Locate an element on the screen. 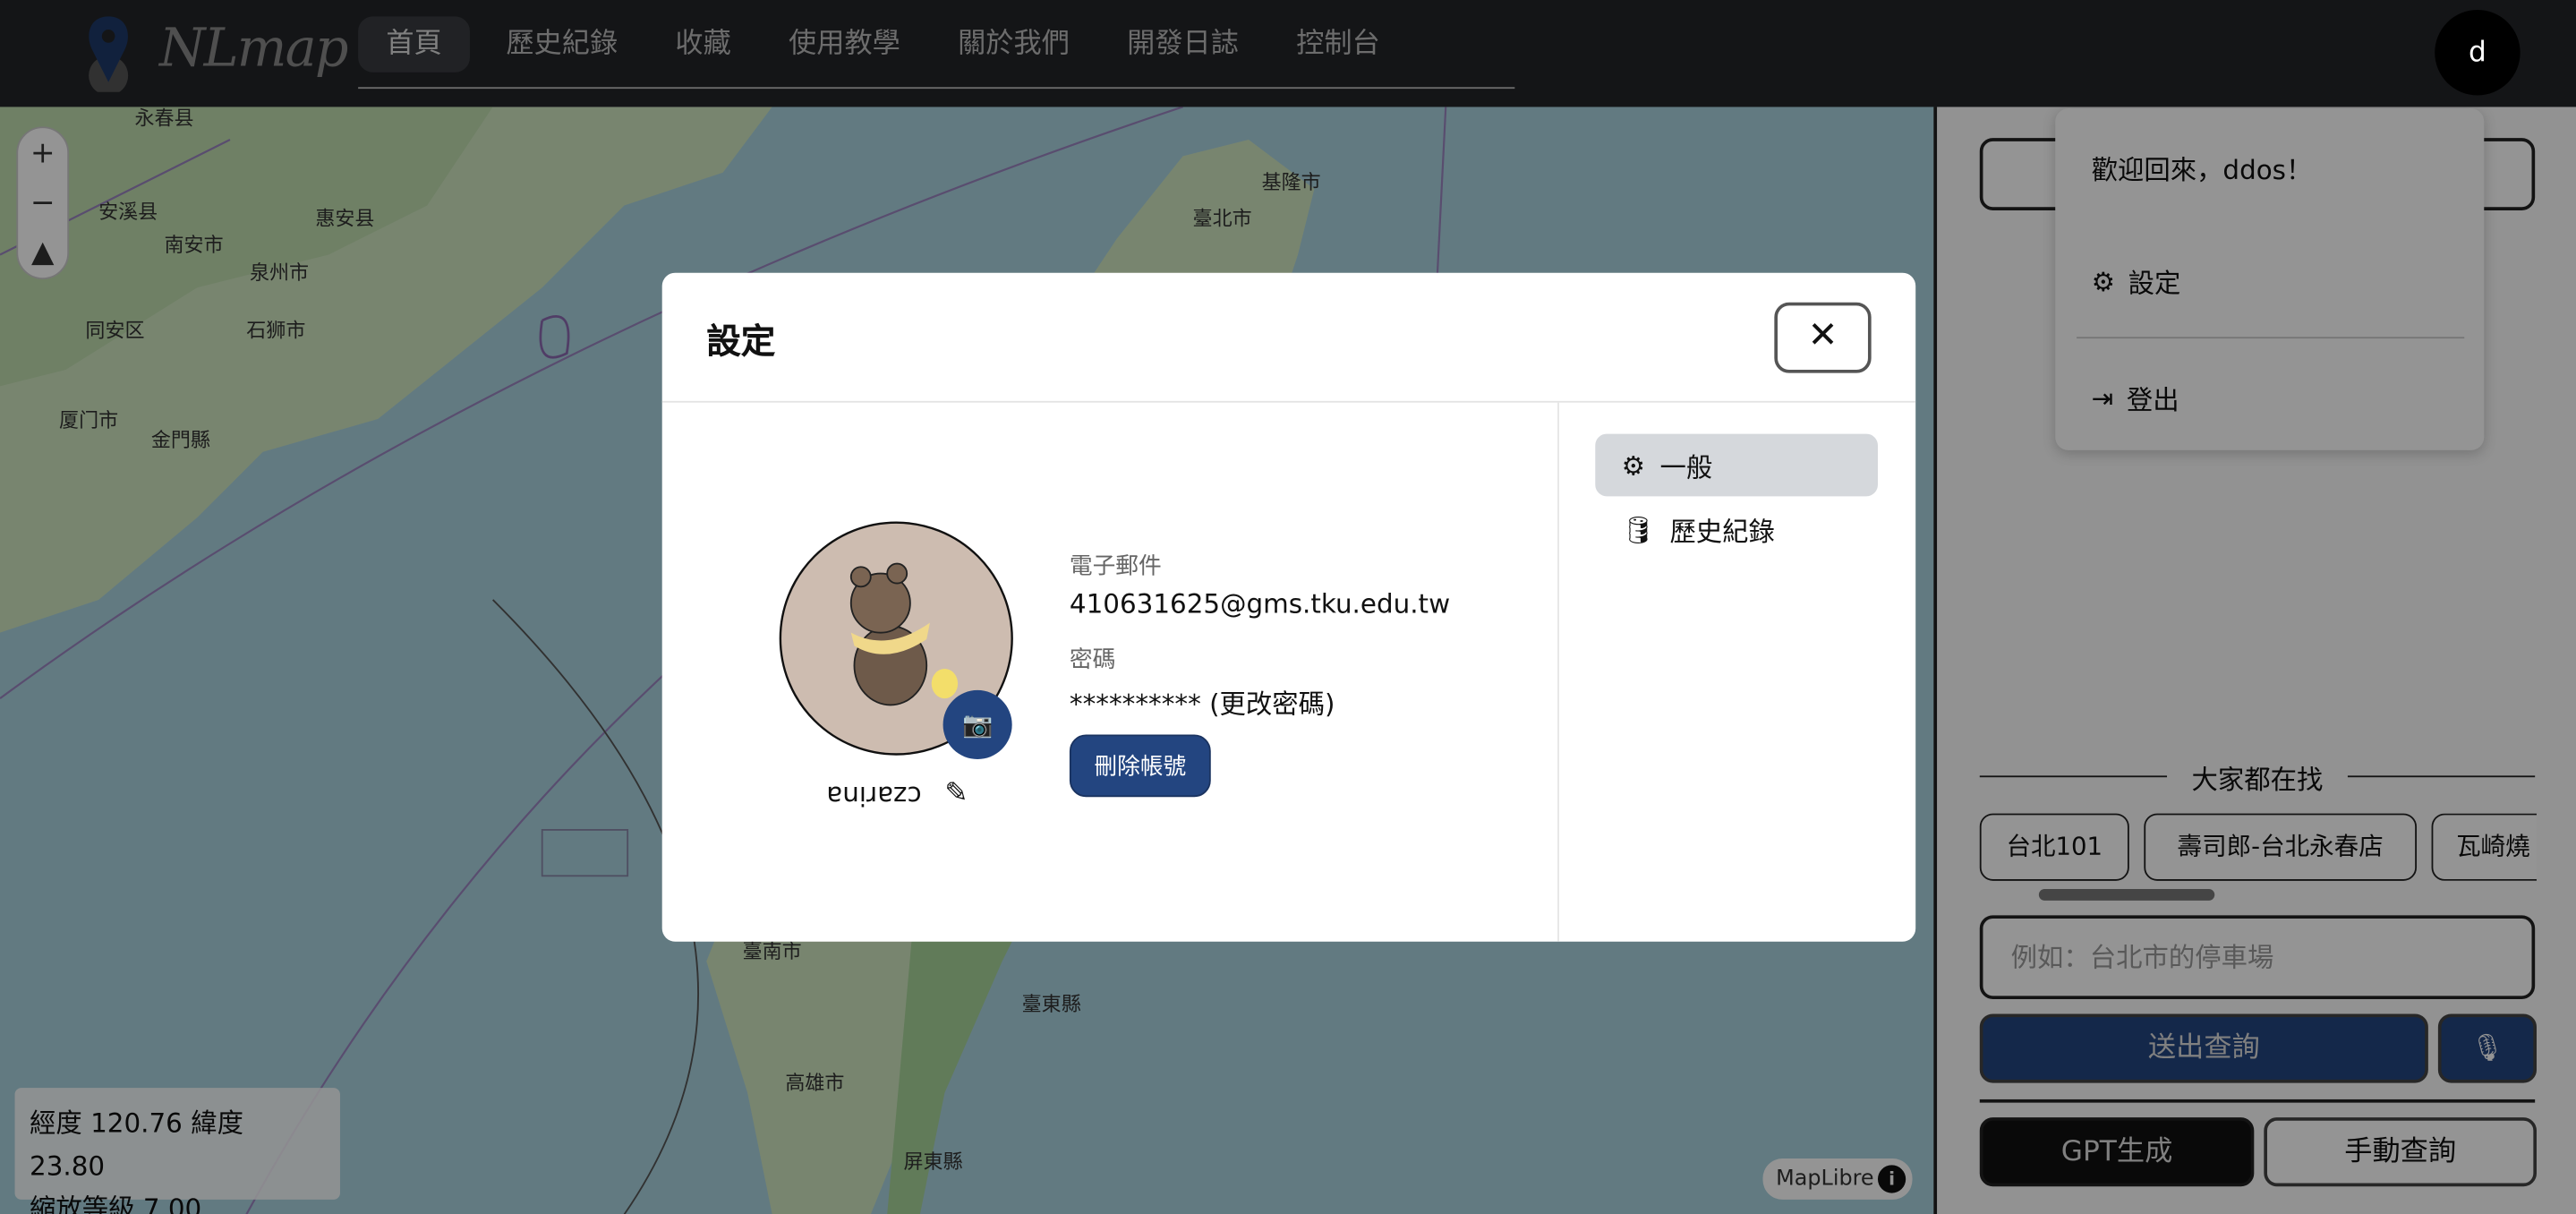 The width and height of the screenshot is (2576, 1214). close-button: ✕ is located at coordinates (1823, 338).